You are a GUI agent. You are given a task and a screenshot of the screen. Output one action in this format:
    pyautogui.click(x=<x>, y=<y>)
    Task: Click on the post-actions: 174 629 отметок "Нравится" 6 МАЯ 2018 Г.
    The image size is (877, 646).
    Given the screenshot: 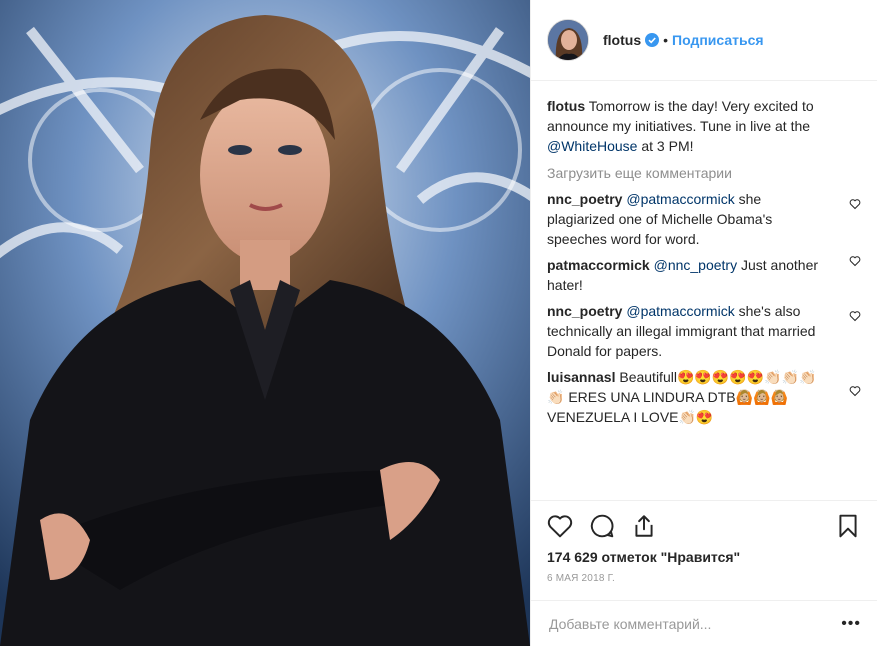 What is the action you would take?
    pyautogui.click(x=704, y=542)
    